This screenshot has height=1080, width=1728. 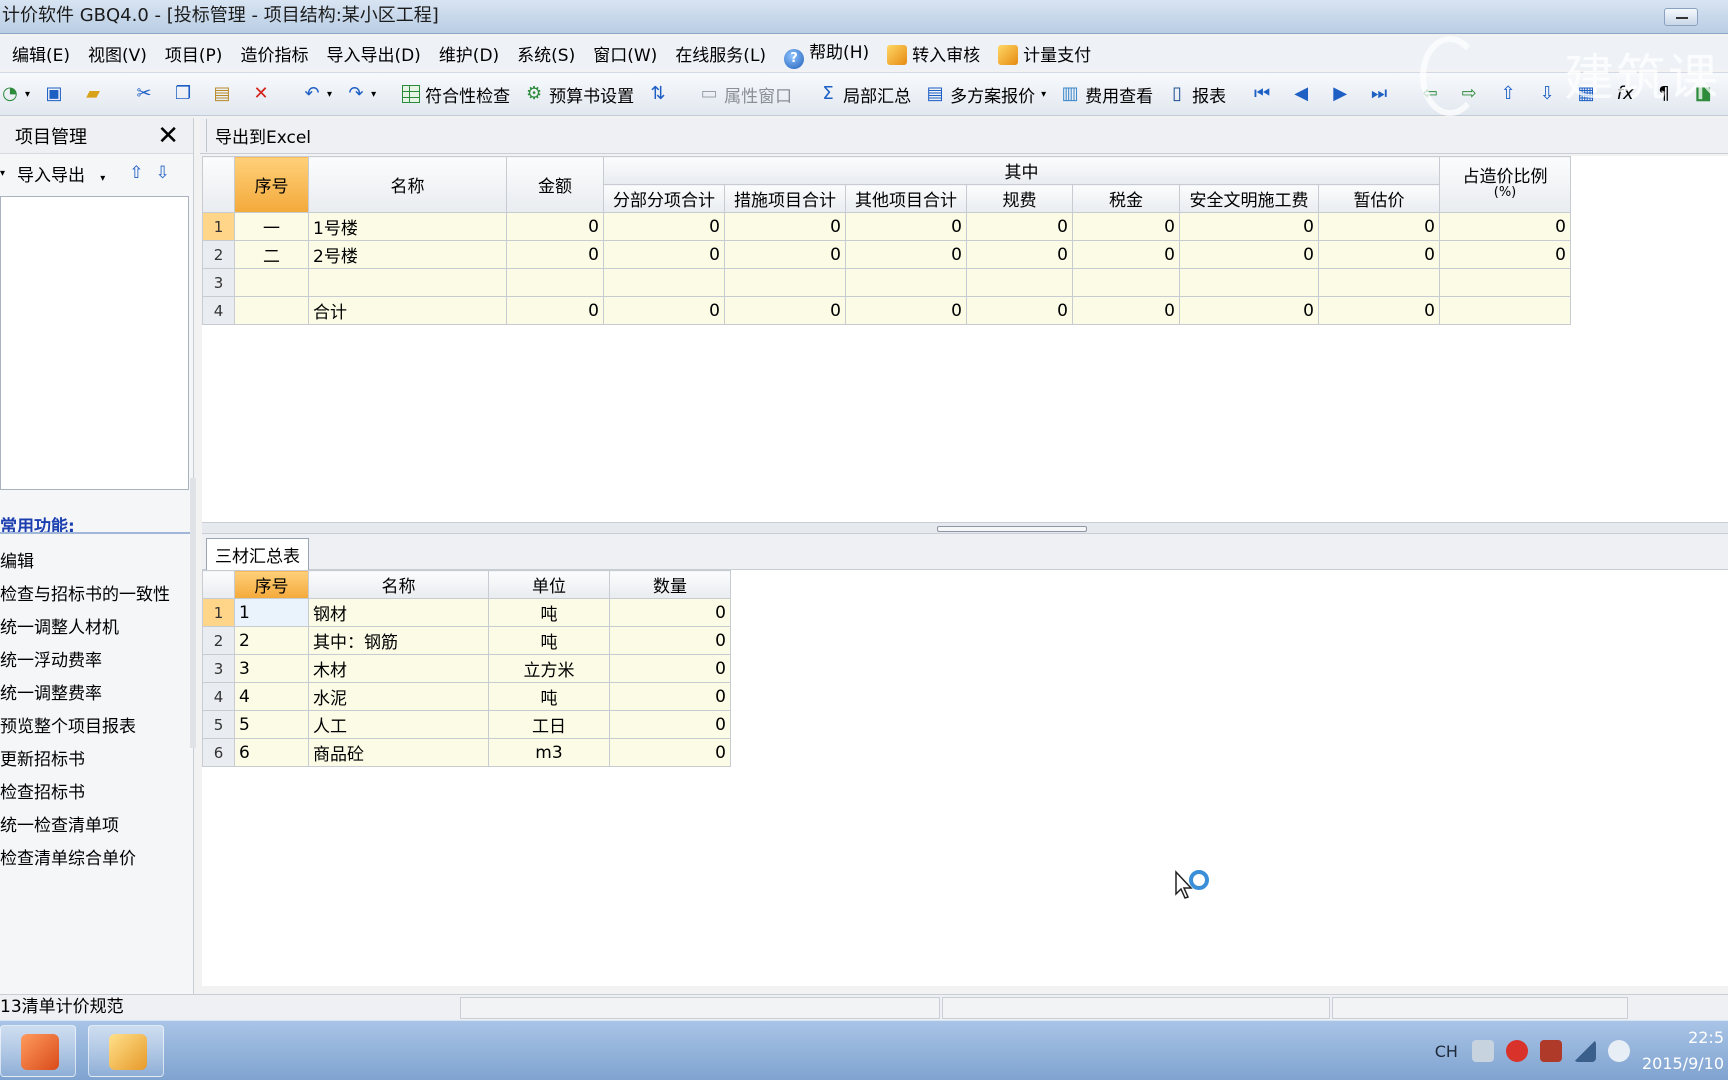 I want to click on cell-name: 1号楼, so click(x=407, y=226).